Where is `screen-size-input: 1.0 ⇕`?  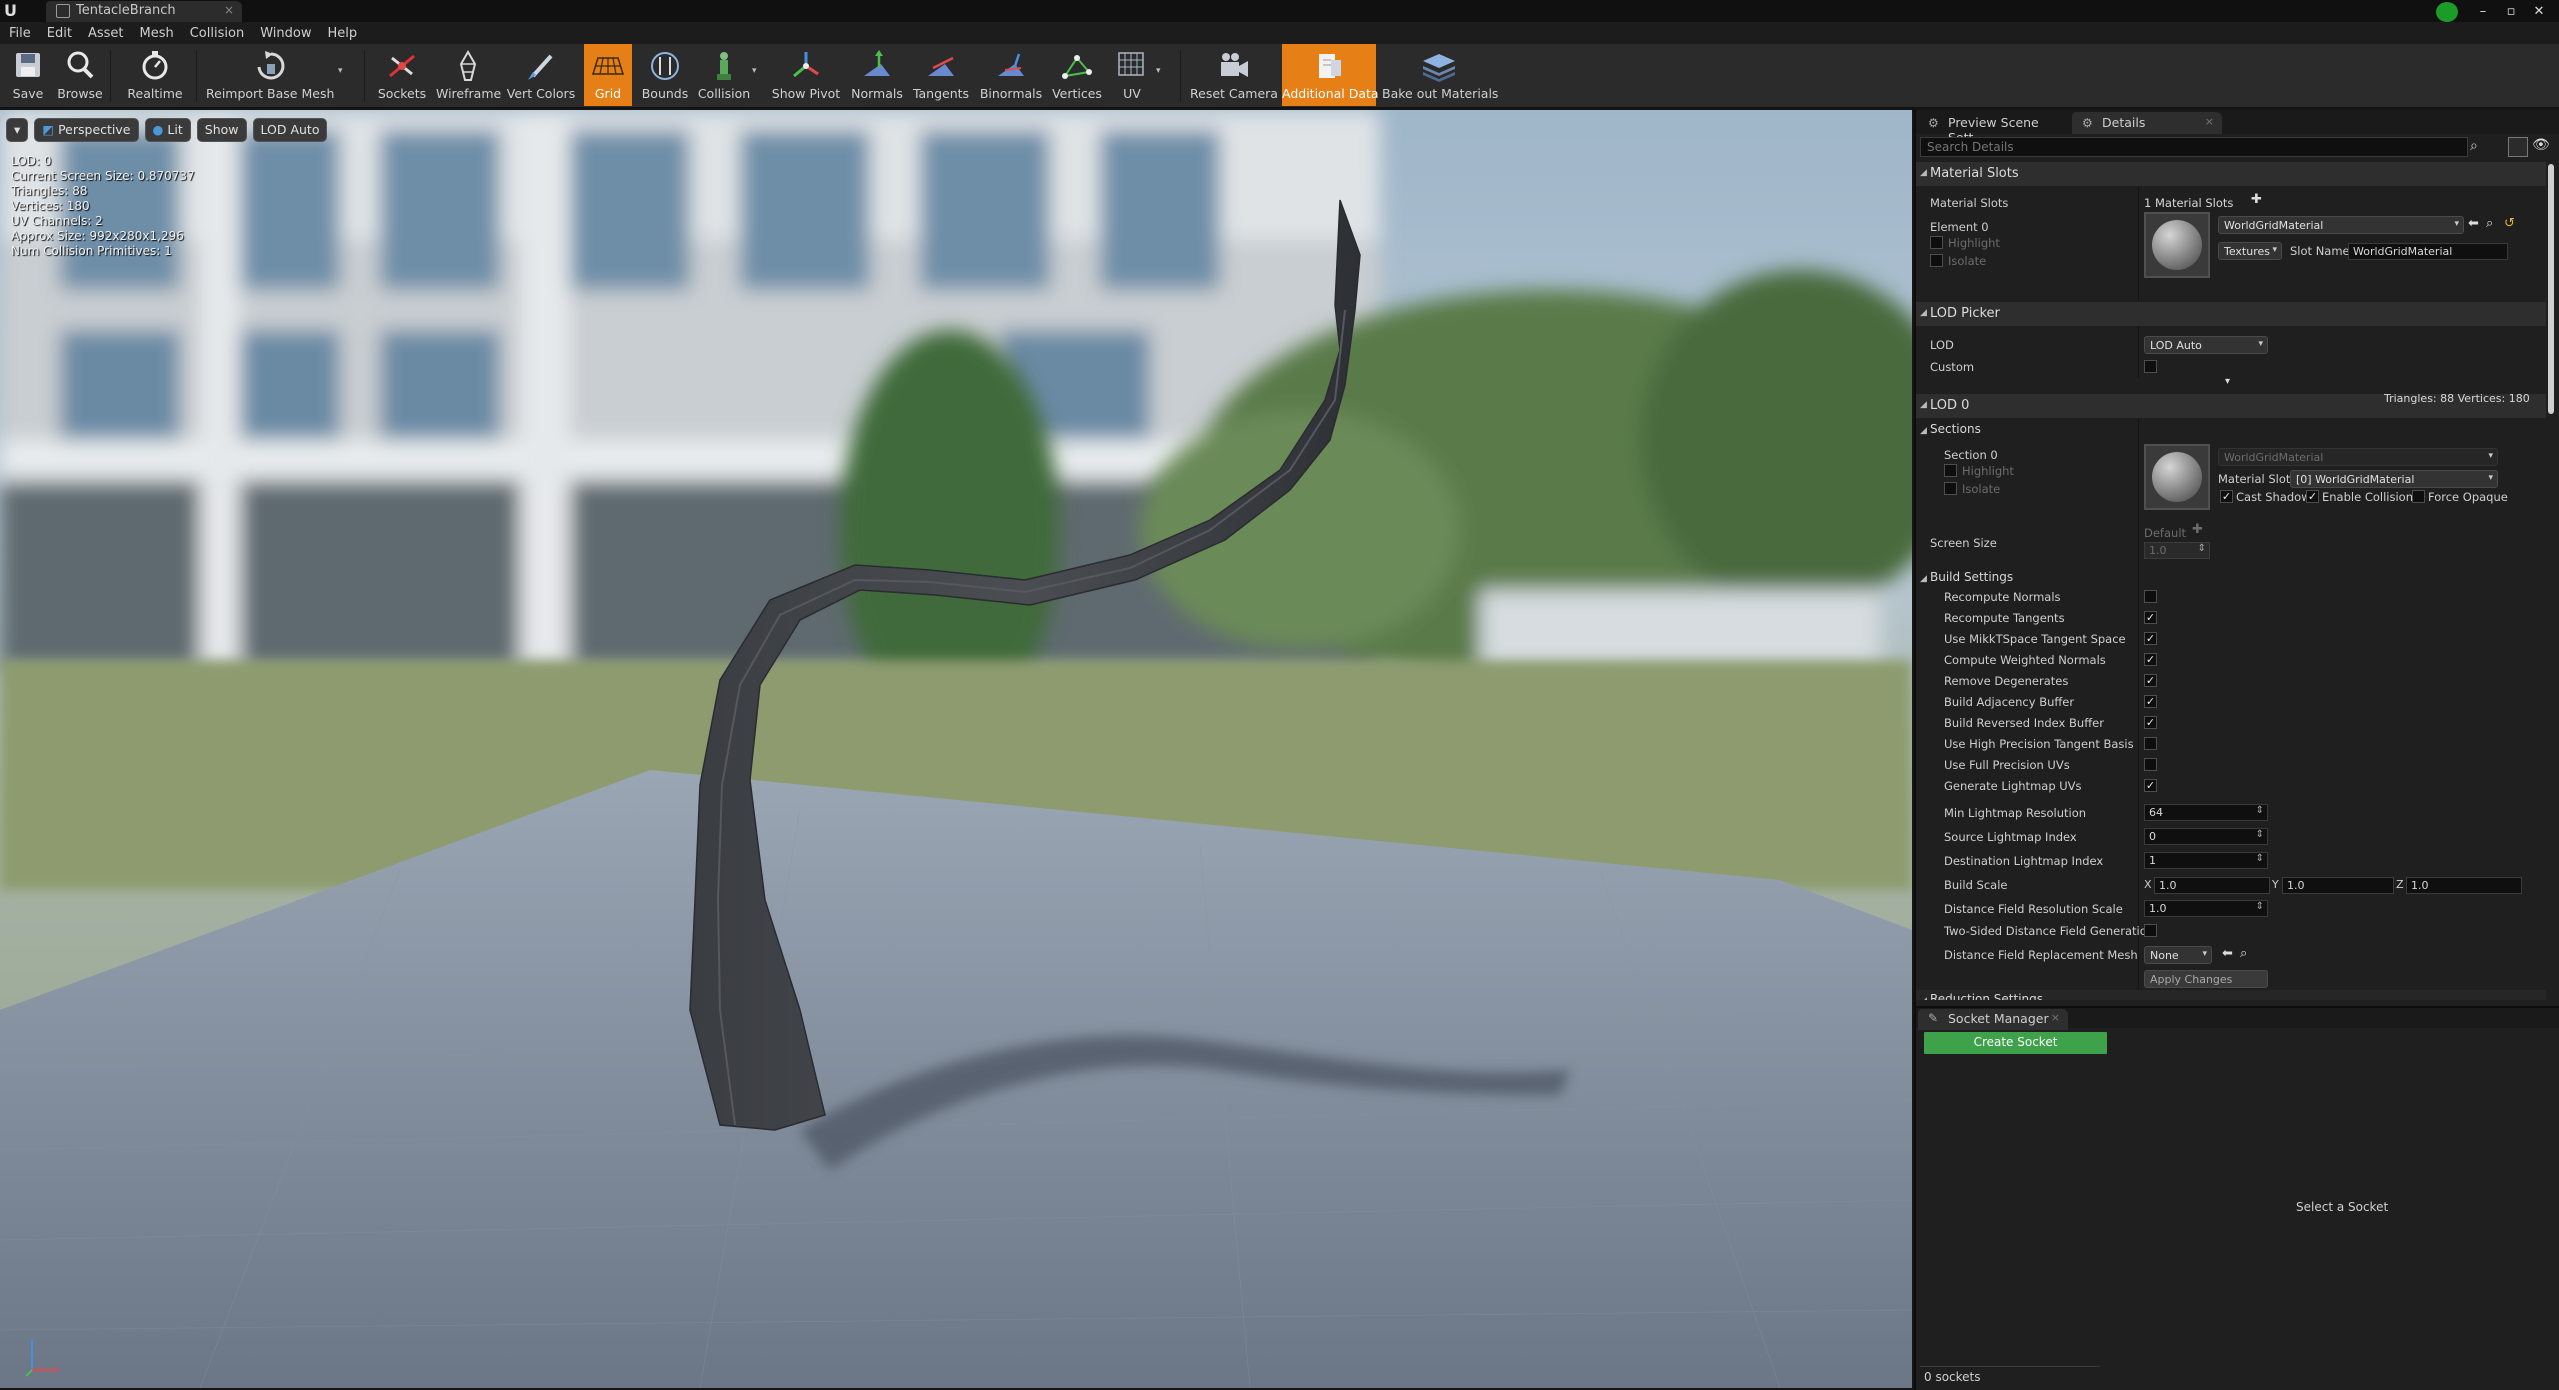 screen-size-input: 1.0 ⇕ is located at coordinates (2177, 550).